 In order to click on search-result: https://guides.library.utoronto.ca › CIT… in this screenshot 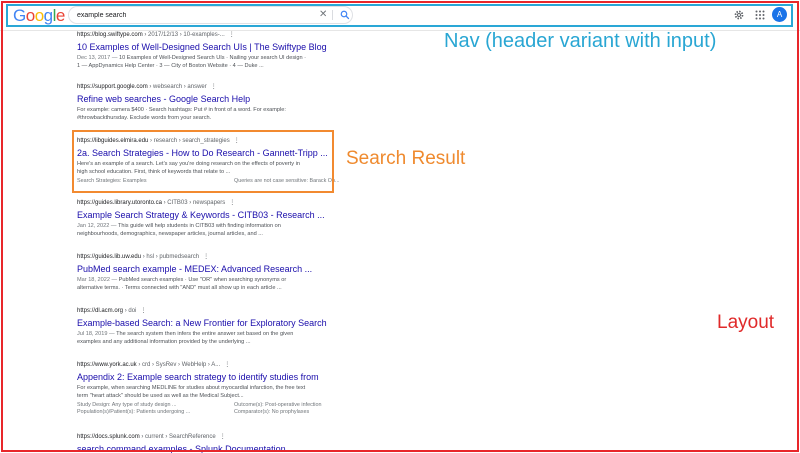, I will do `click(242, 219)`.